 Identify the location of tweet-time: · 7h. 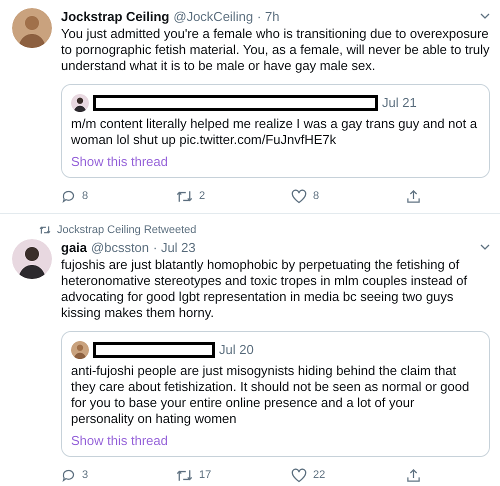
(268, 16).